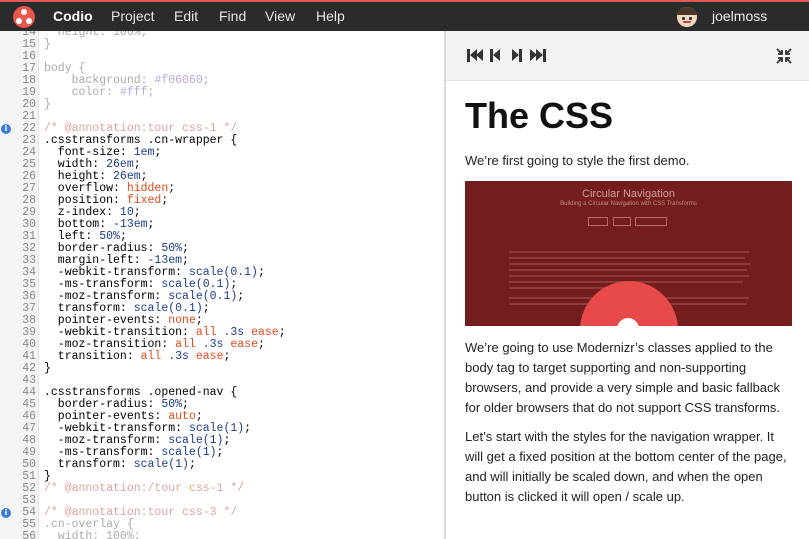 This screenshot has height=539, width=809. What do you see at coordinates (280, 16) in the screenshot?
I see `menu-view: View` at bounding box center [280, 16].